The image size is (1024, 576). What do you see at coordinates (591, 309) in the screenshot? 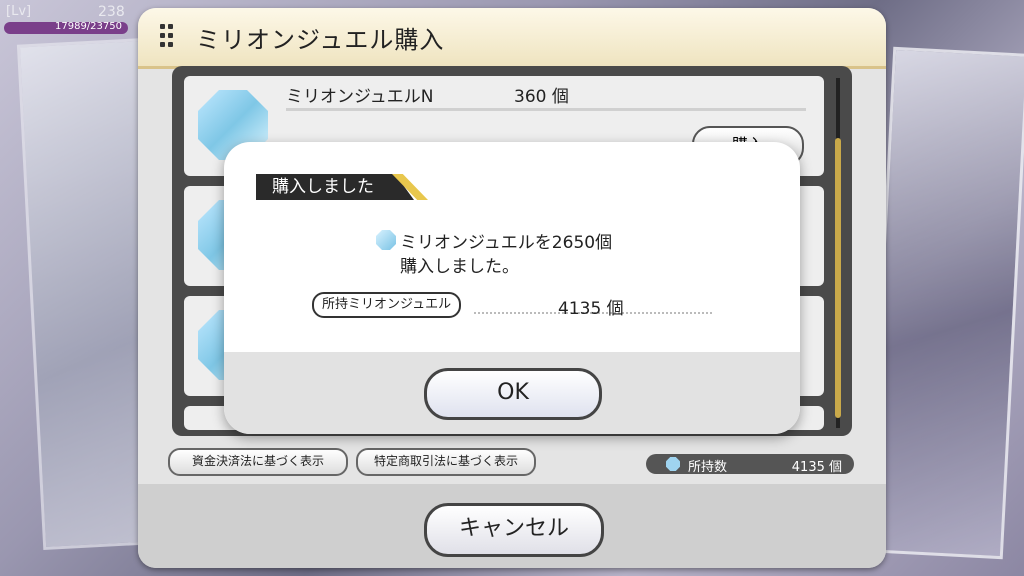
I see `owned-jewel-value: 4135 個` at bounding box center [591, 309].